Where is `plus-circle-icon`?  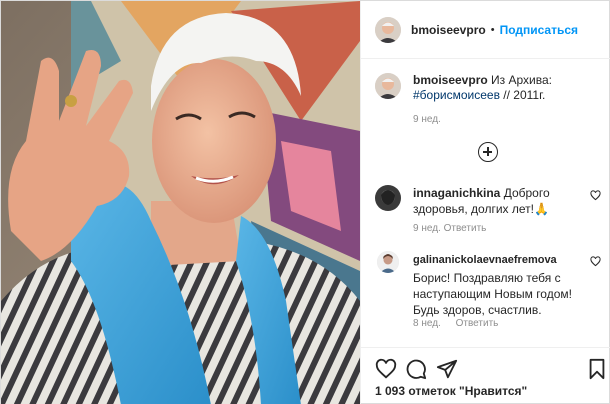 plus-circle-icon is located at coordinates (488, 152).